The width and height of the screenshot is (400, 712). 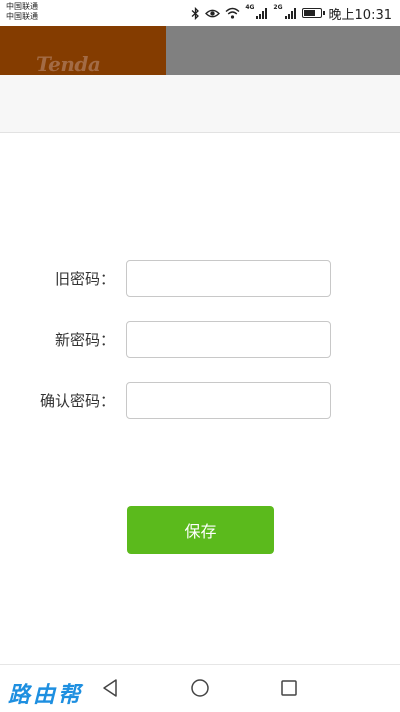 I want to click on old-password-row: 旧密码：, so click(x=200, y=279).